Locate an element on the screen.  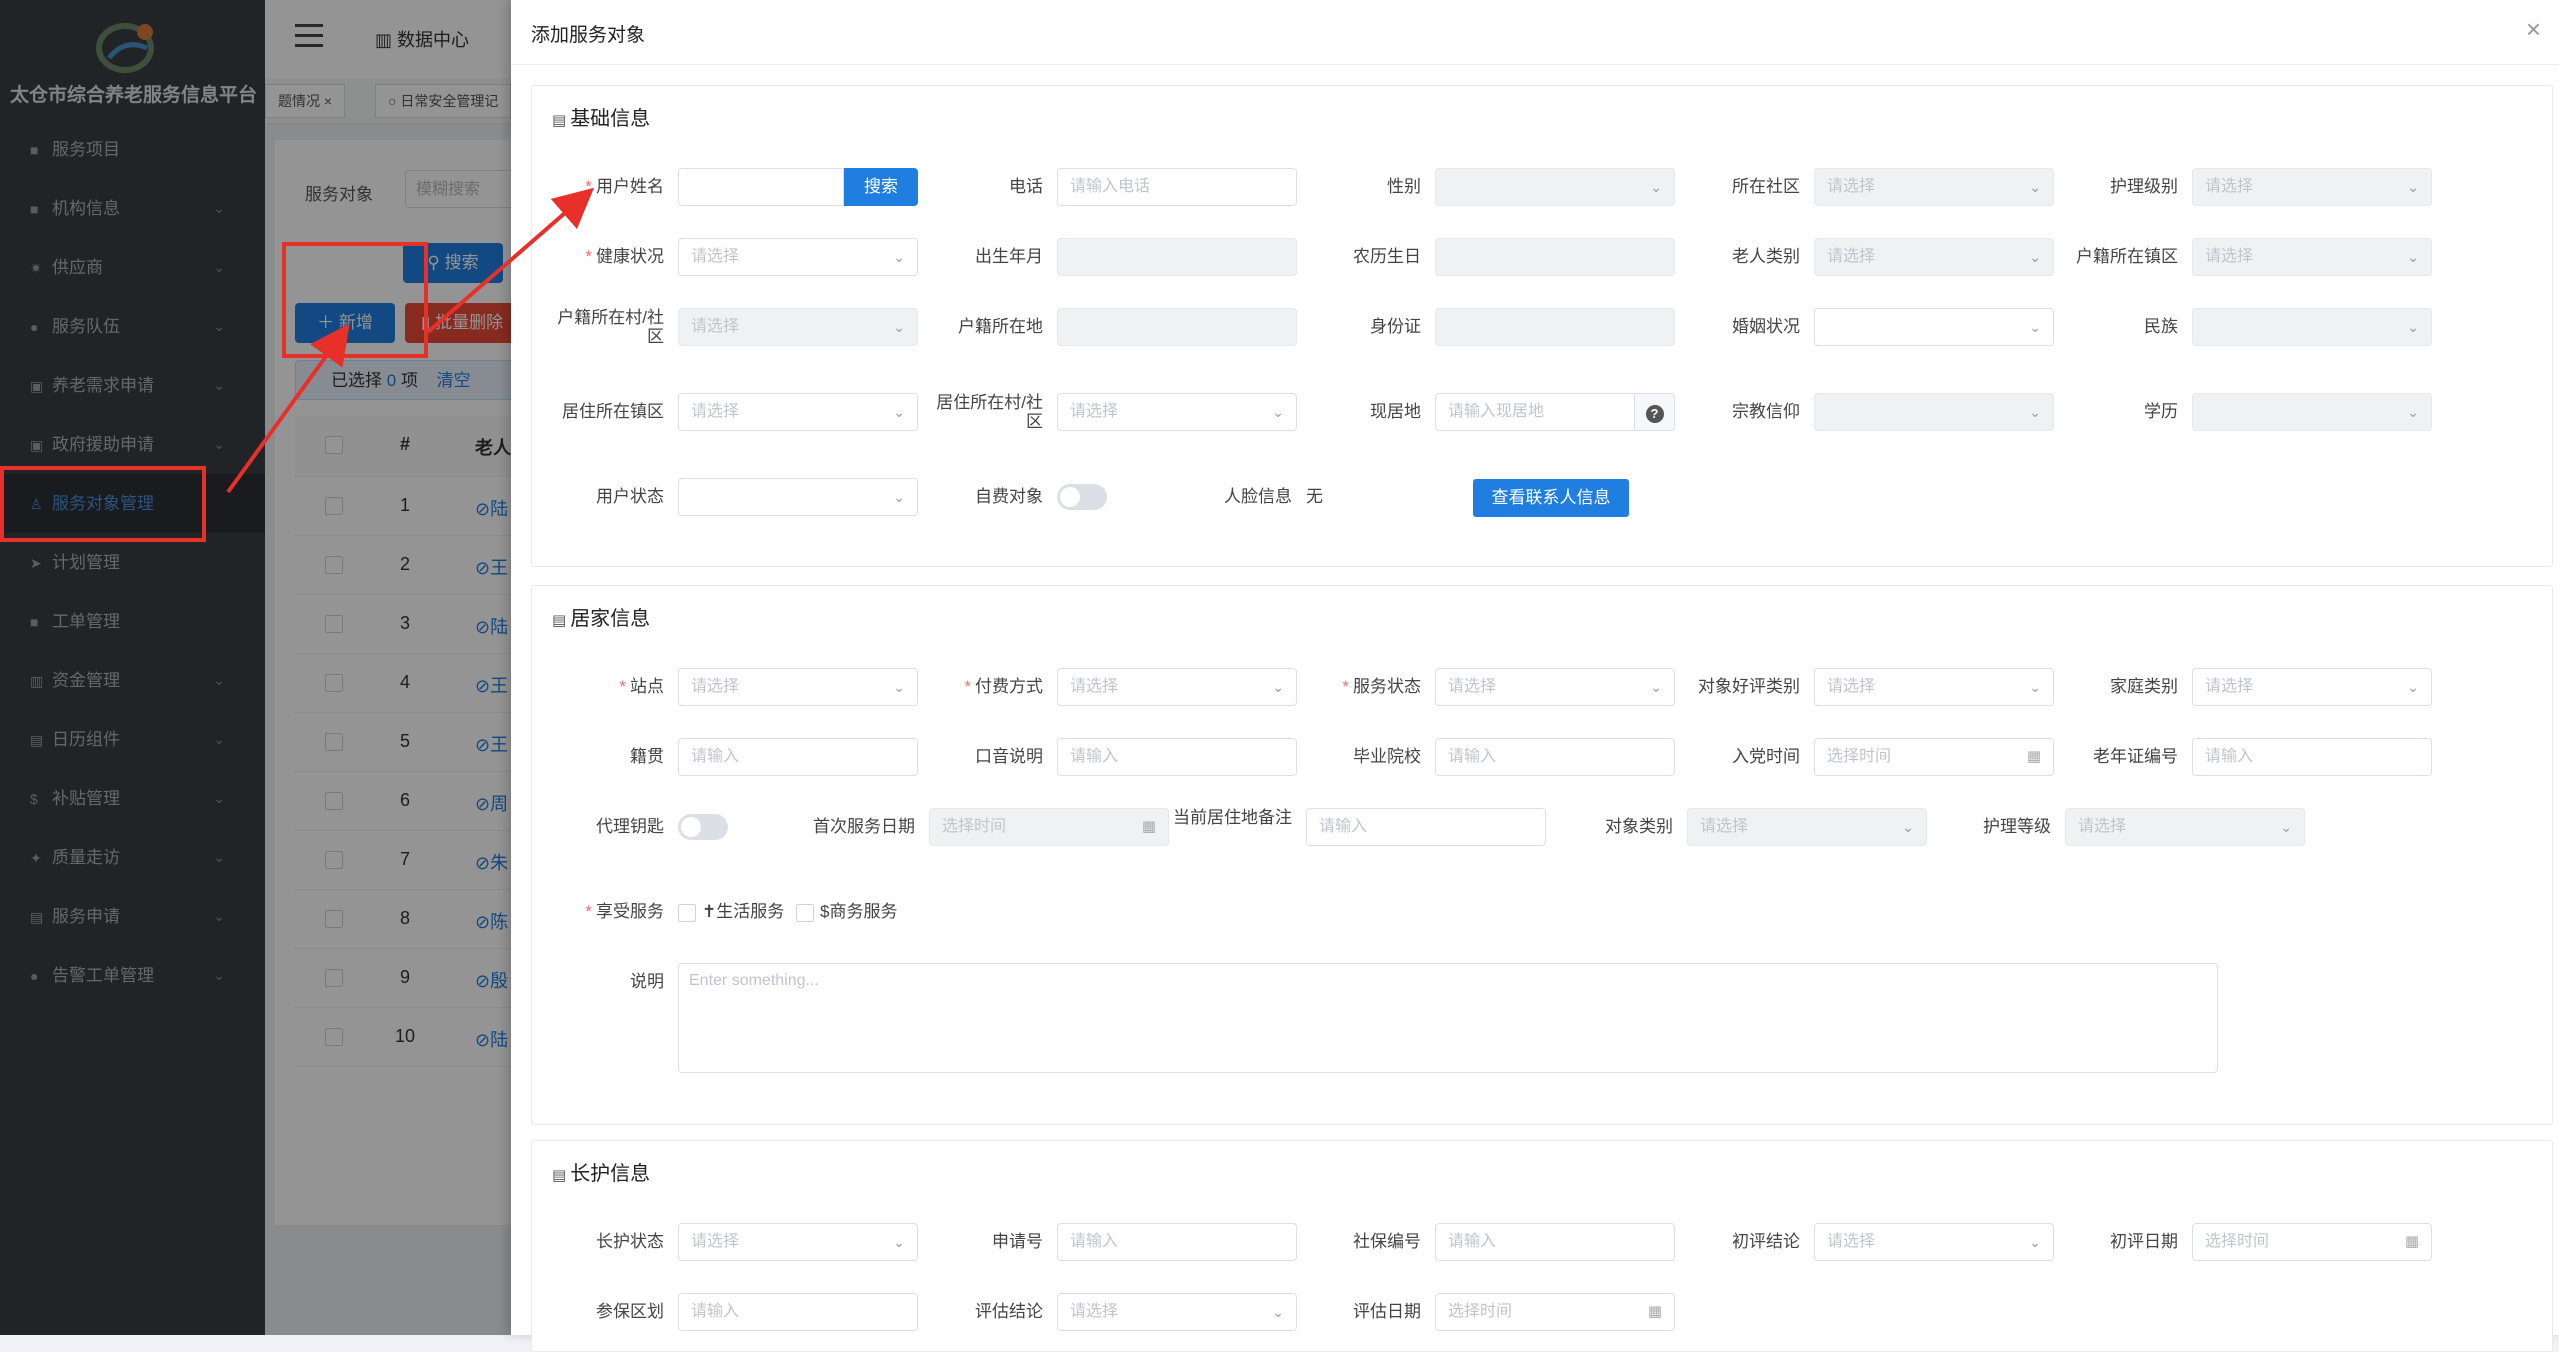
ltc-status-select: 请选择 ⌄ is located at coordinates (798, 1242).